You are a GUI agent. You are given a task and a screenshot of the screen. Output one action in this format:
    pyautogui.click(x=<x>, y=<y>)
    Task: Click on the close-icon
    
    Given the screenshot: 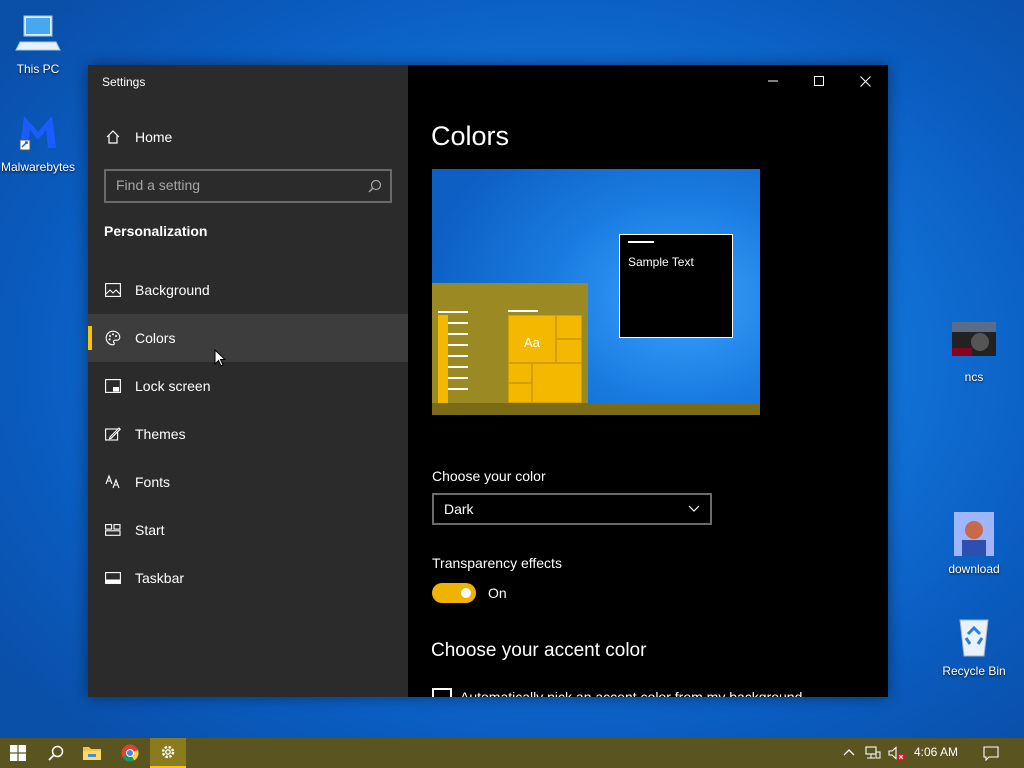 What is the action you would take?
    pyautogui.click(x=865, y=81)
    